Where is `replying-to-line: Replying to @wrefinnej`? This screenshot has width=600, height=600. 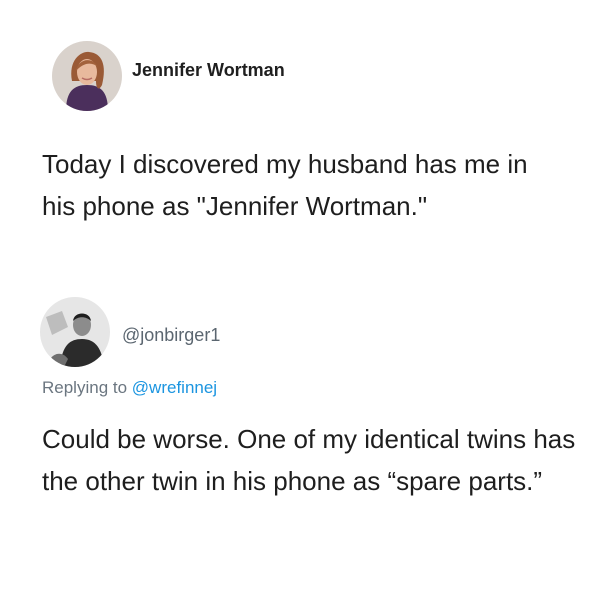 replying-to-line: Replying to @wrefinnej is located at coordinates (129, 388).